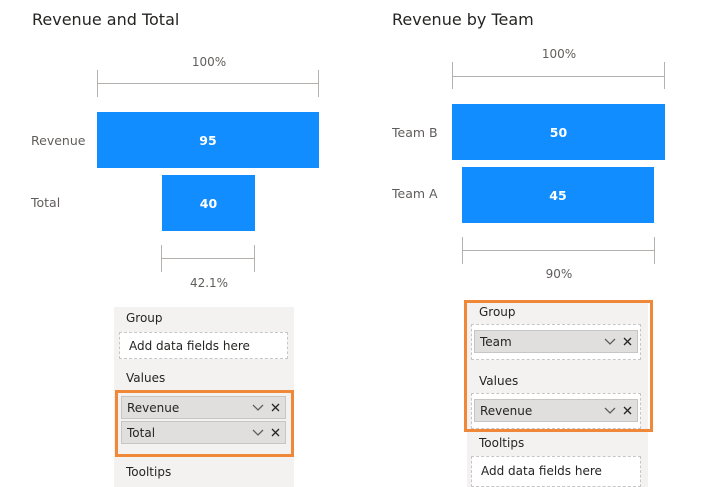 The image size is (712, 487). I want to click on left-bottom-bracket-tick-r, so click(254, 258).